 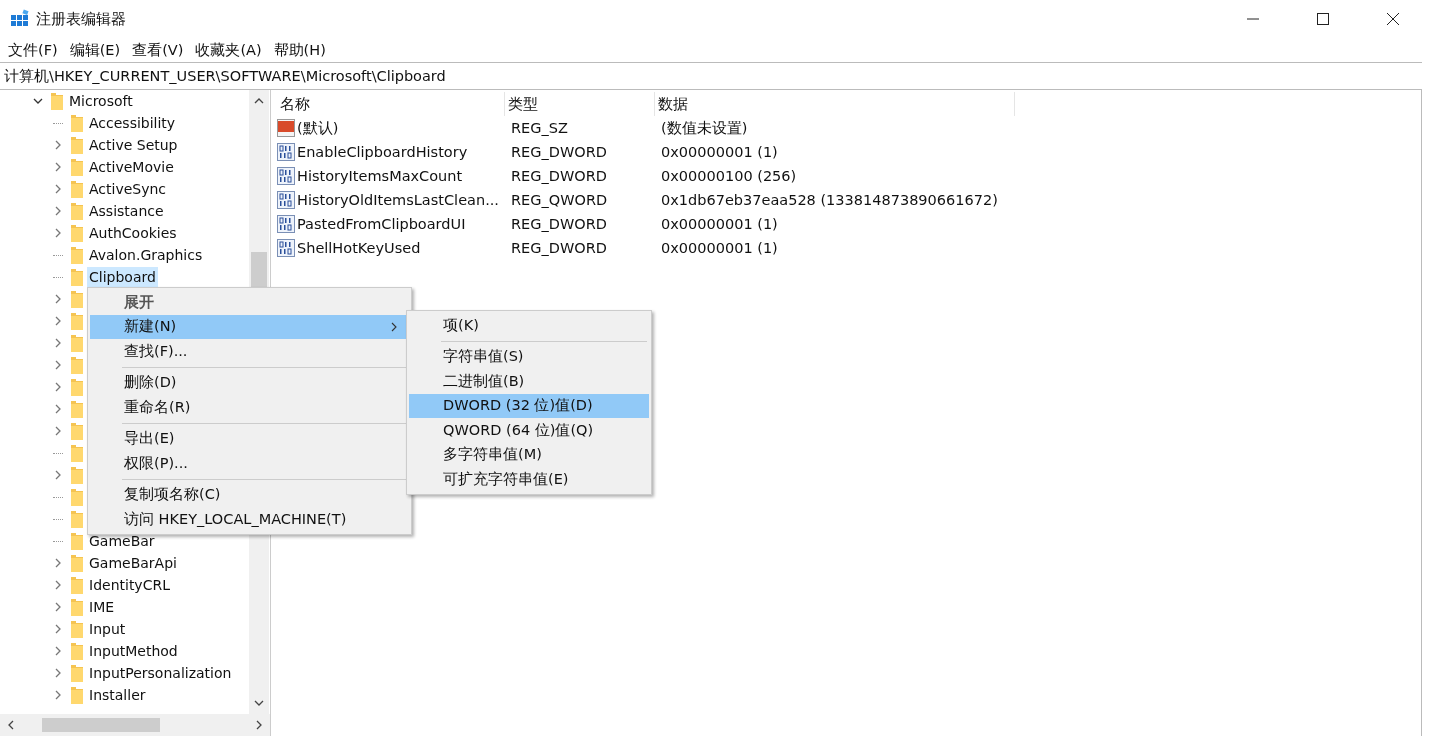 I want to click on tree-item: InputPersonalization, so click(x=160, y=673).